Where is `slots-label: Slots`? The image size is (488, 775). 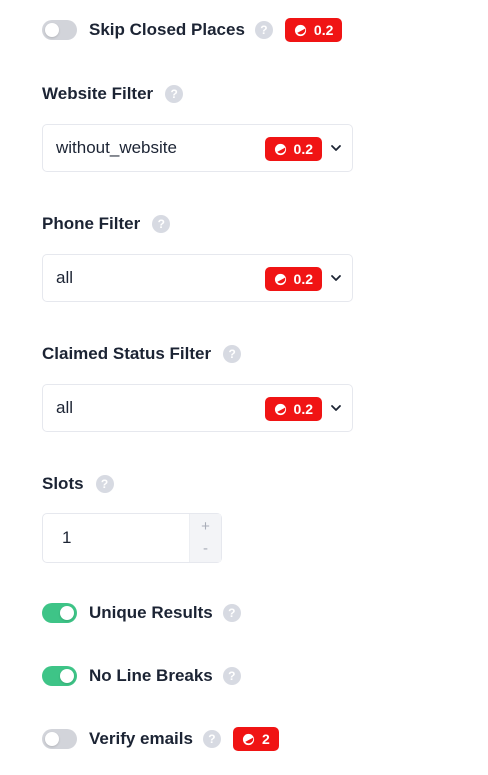 slots-label: Slots is located at coordinates (63, 483).